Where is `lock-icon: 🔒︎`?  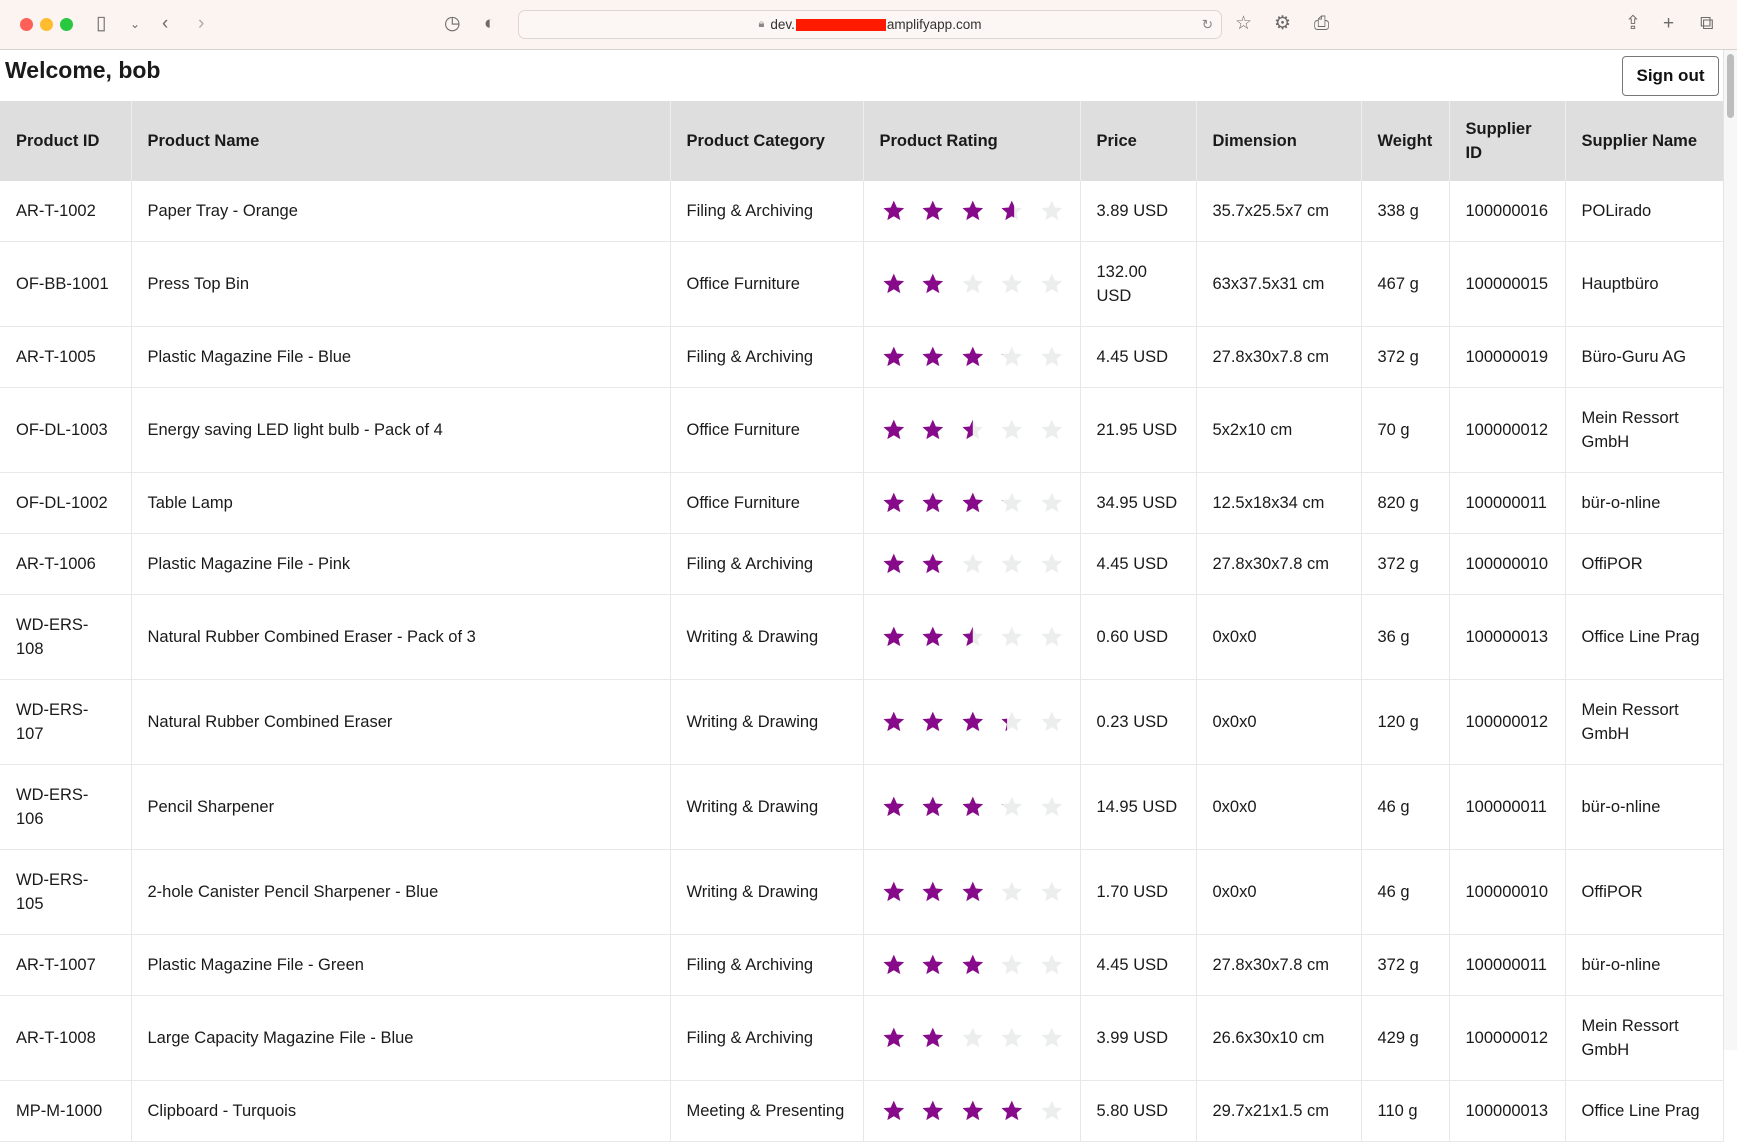
lock-icon: 🔒︎ is located at coordinates (761, 24).